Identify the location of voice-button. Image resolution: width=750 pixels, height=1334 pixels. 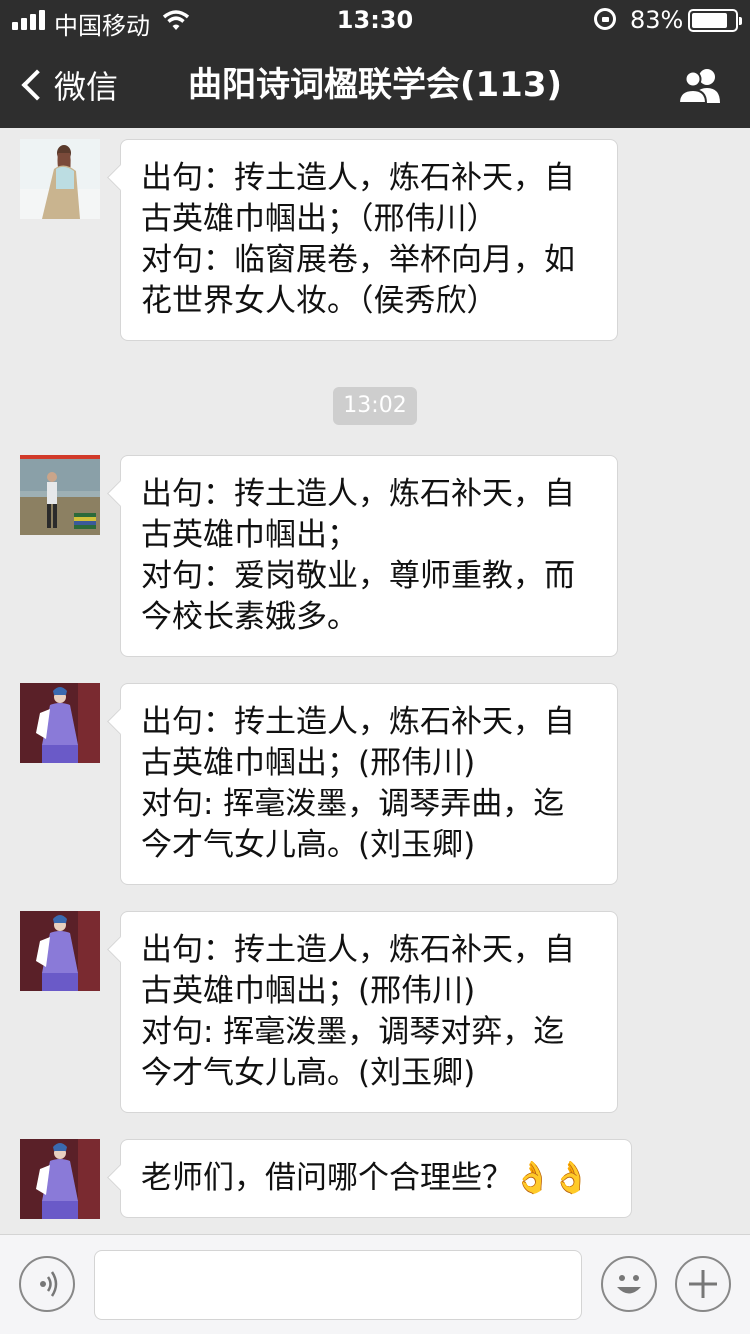
(47, 1284).